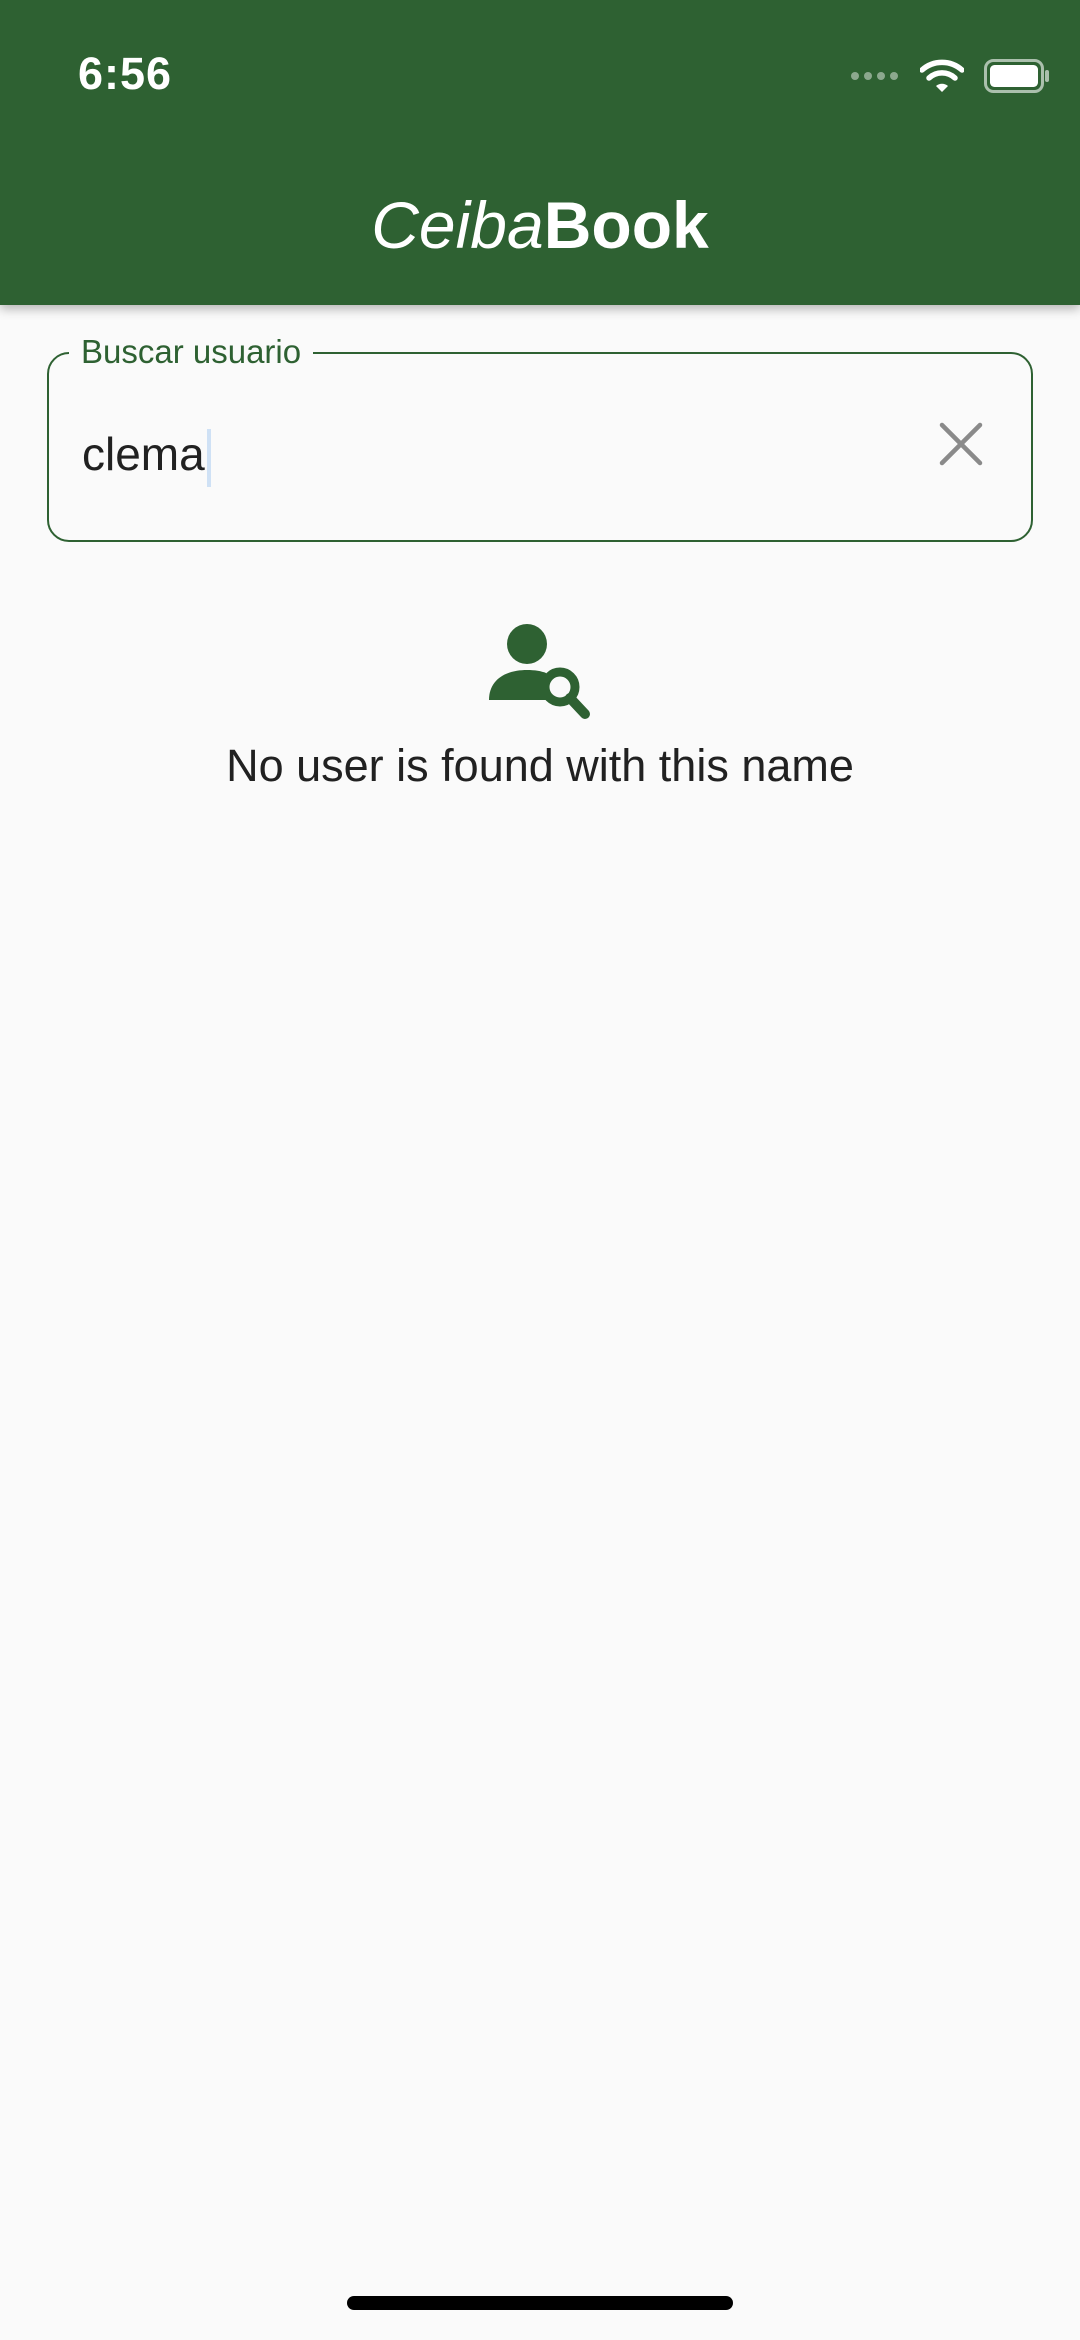 This screenshot has width=1080, height=2340. I want to click on battery-icon, so click(1017, 78).